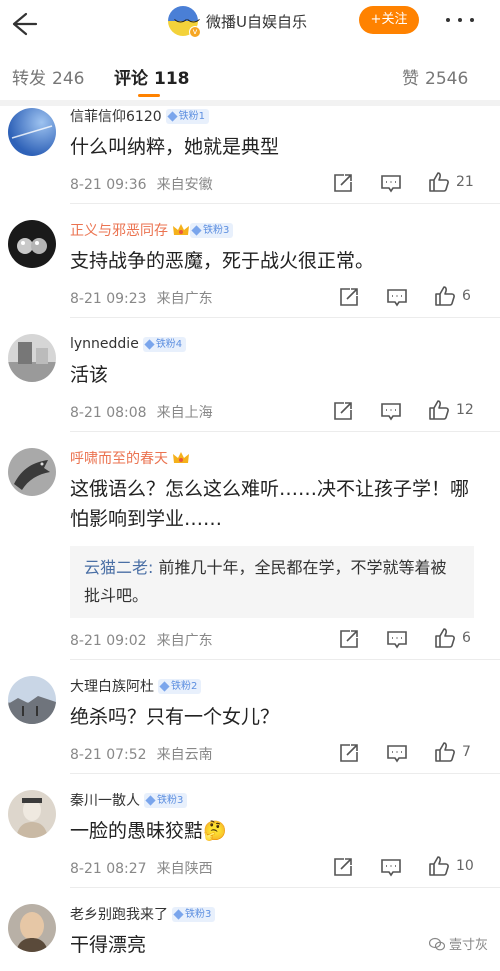 Image resolution: width=500 pixels, height=971 pixels. I want to click on account-avatar: ︶︶ v, so click(184, 22).